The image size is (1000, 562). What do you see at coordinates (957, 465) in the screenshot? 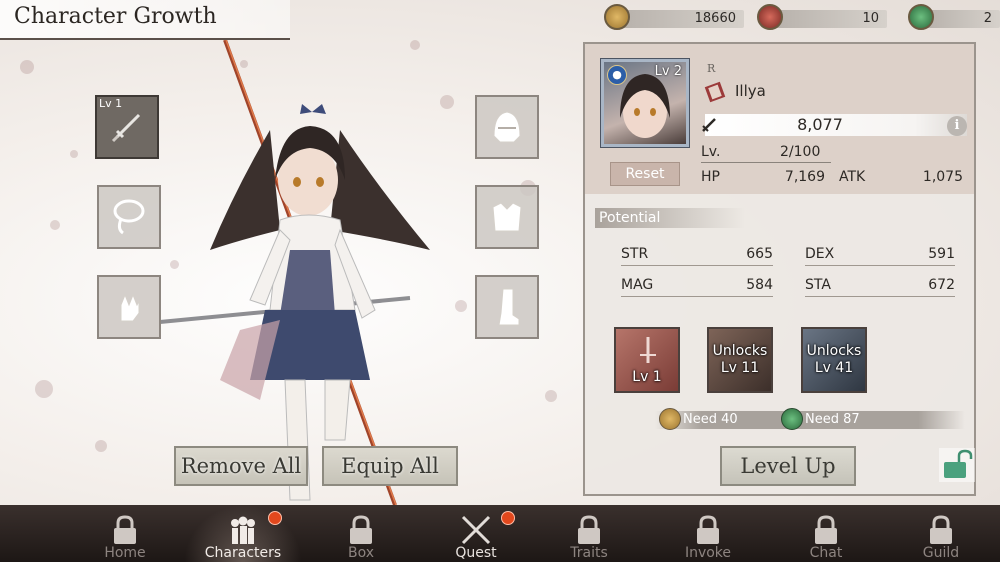
I see `lock-toggle-button` at bounding box center [957, 465].